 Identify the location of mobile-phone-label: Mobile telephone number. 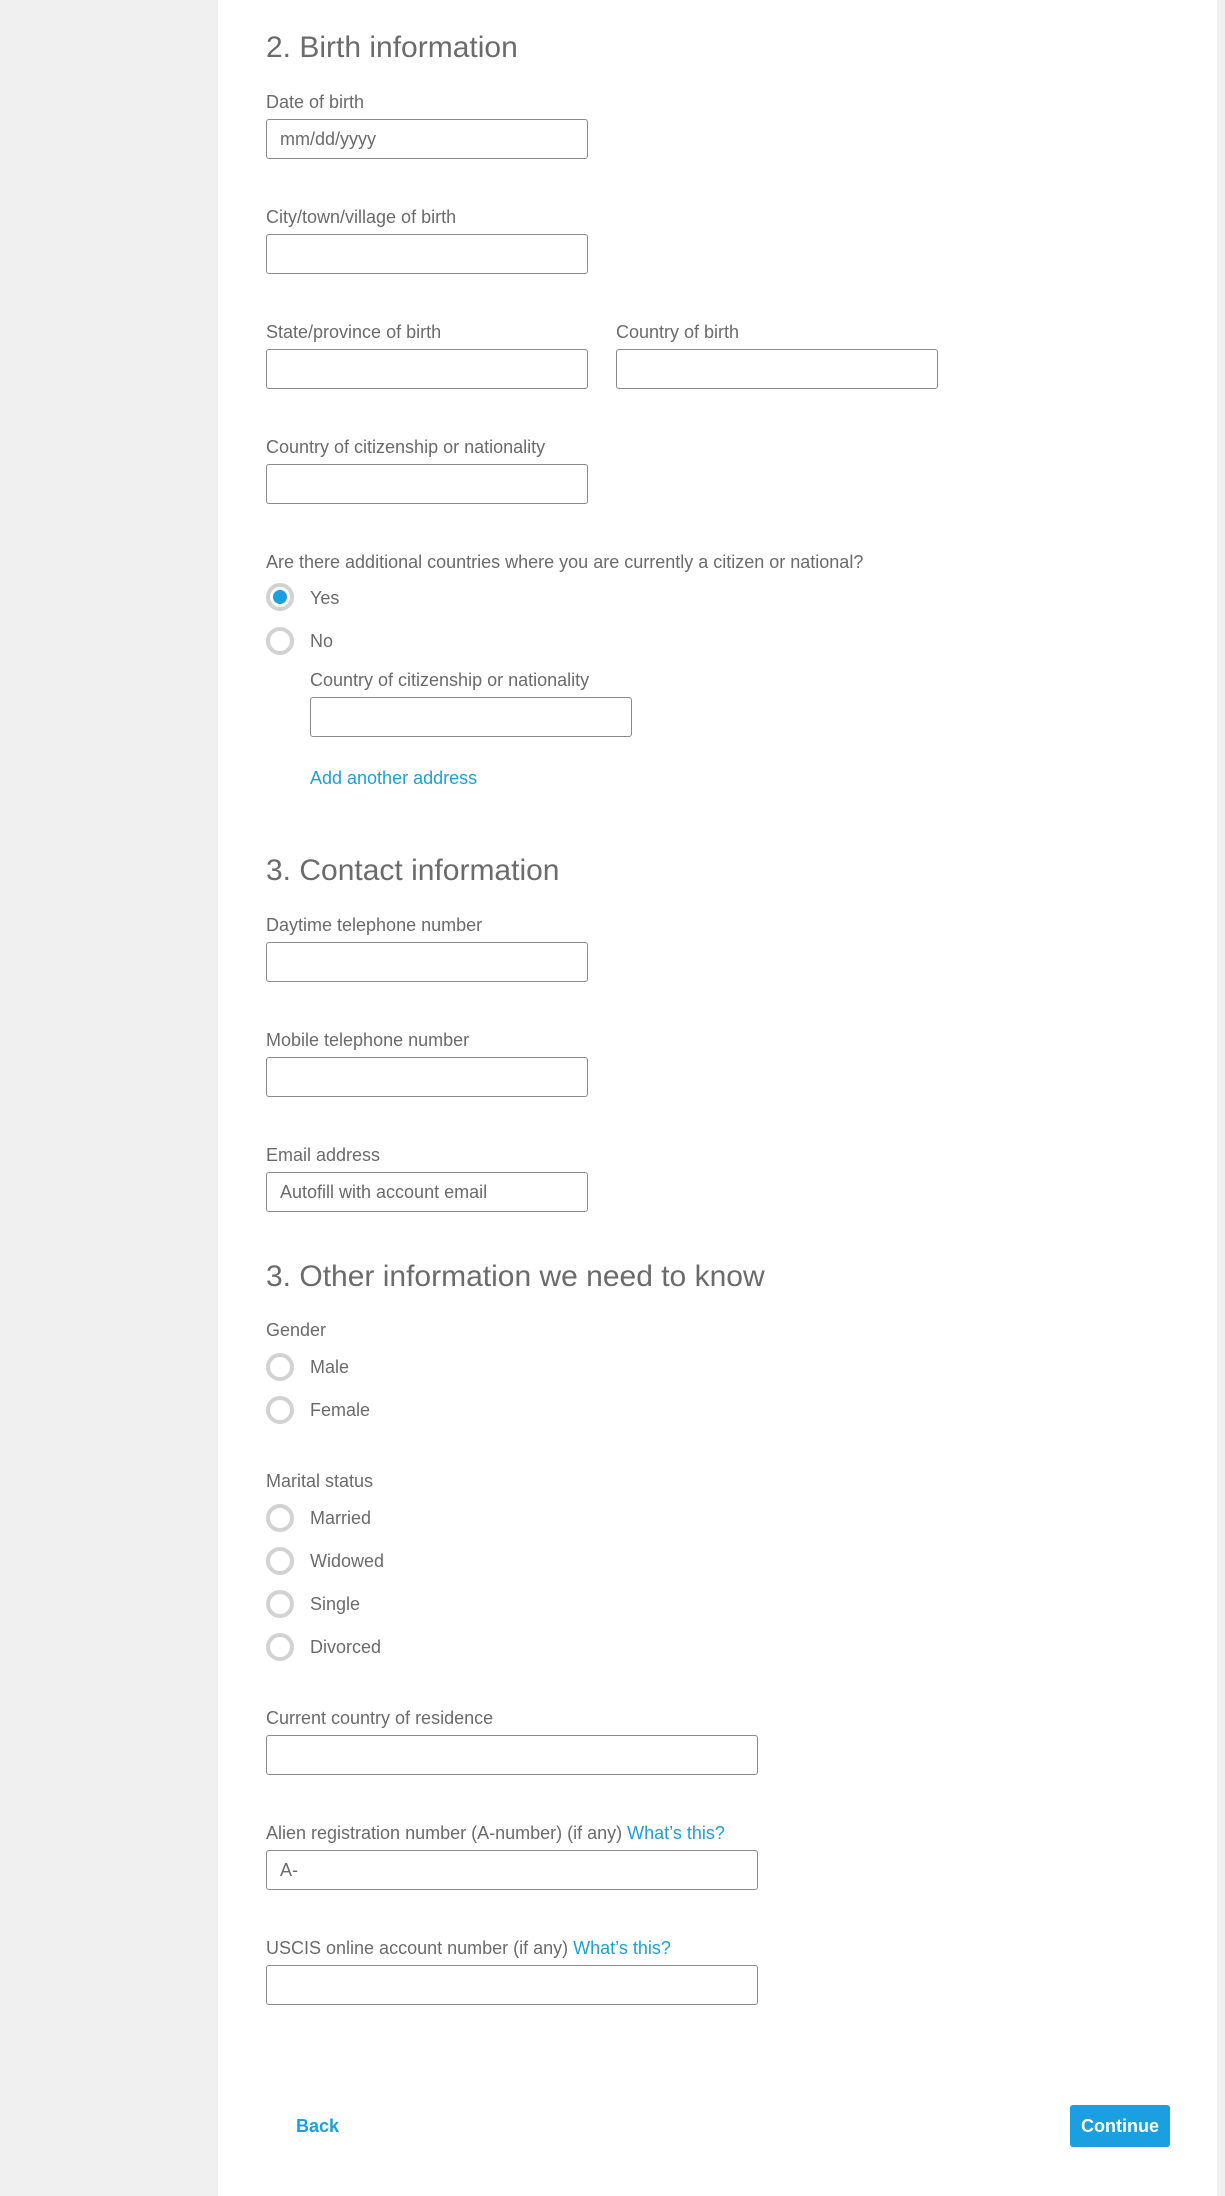
(368, 1040).